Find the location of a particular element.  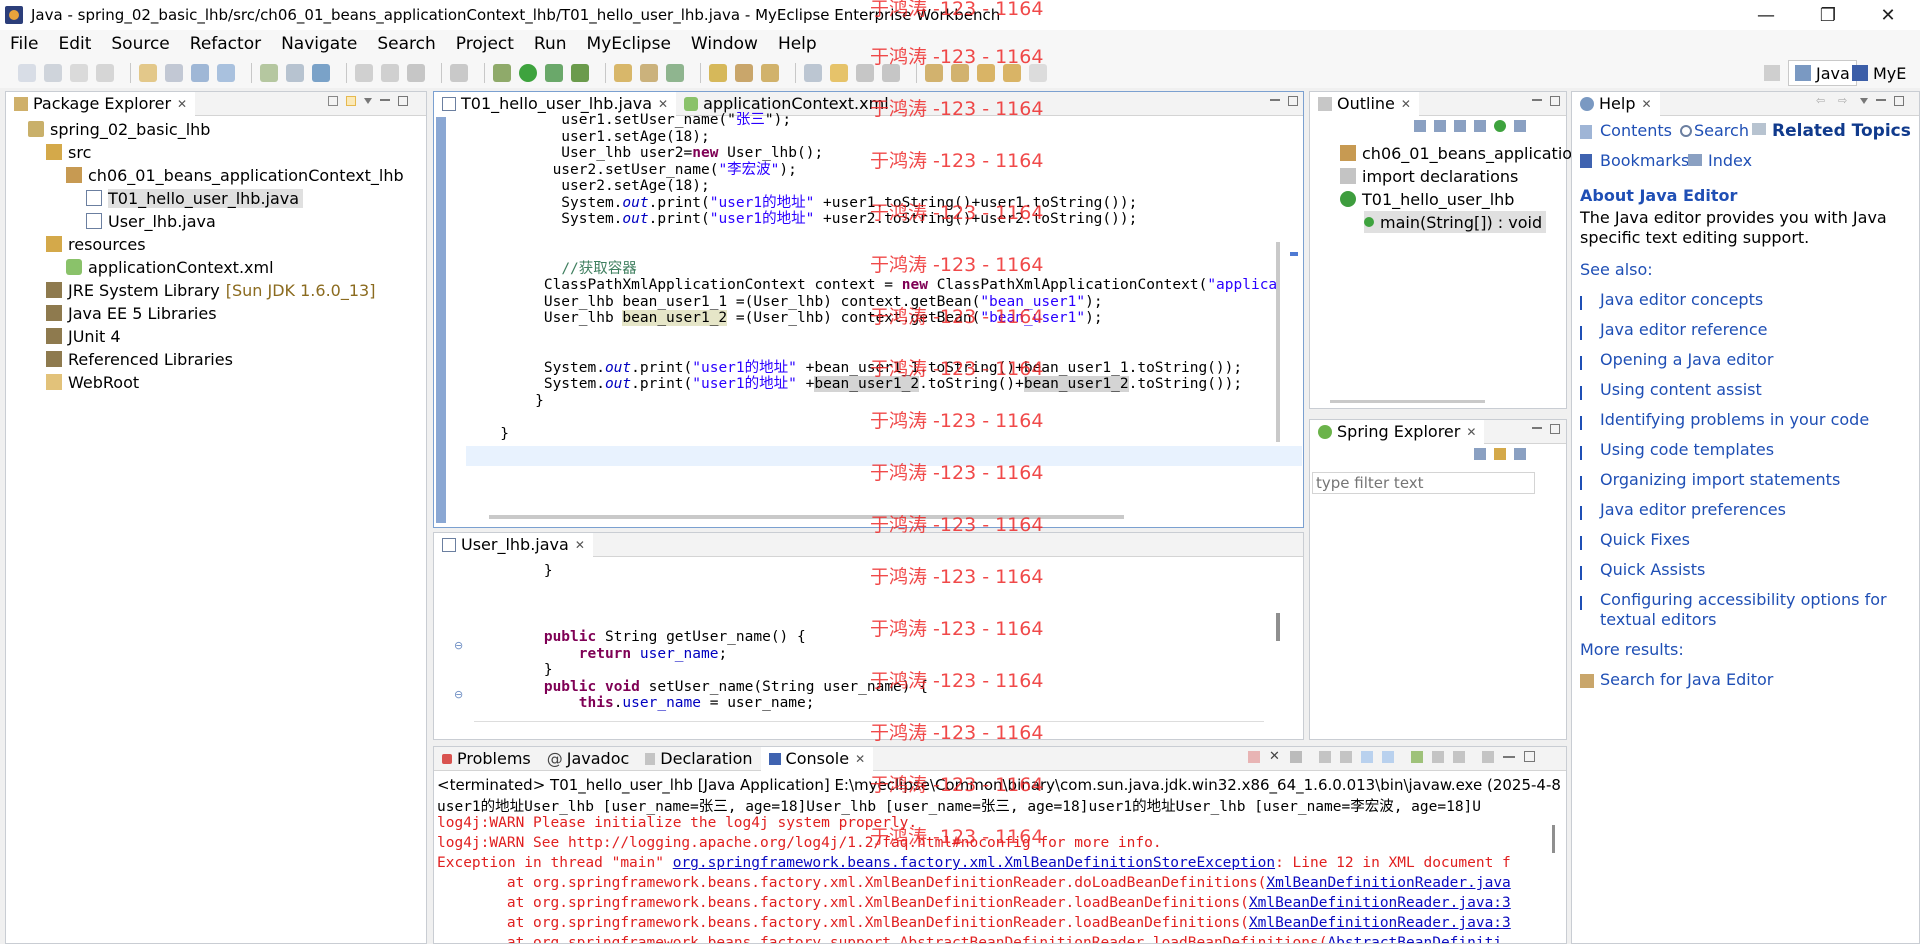

help-search-for-link: Search for Java Editor is located at coordinates (1686, 679).